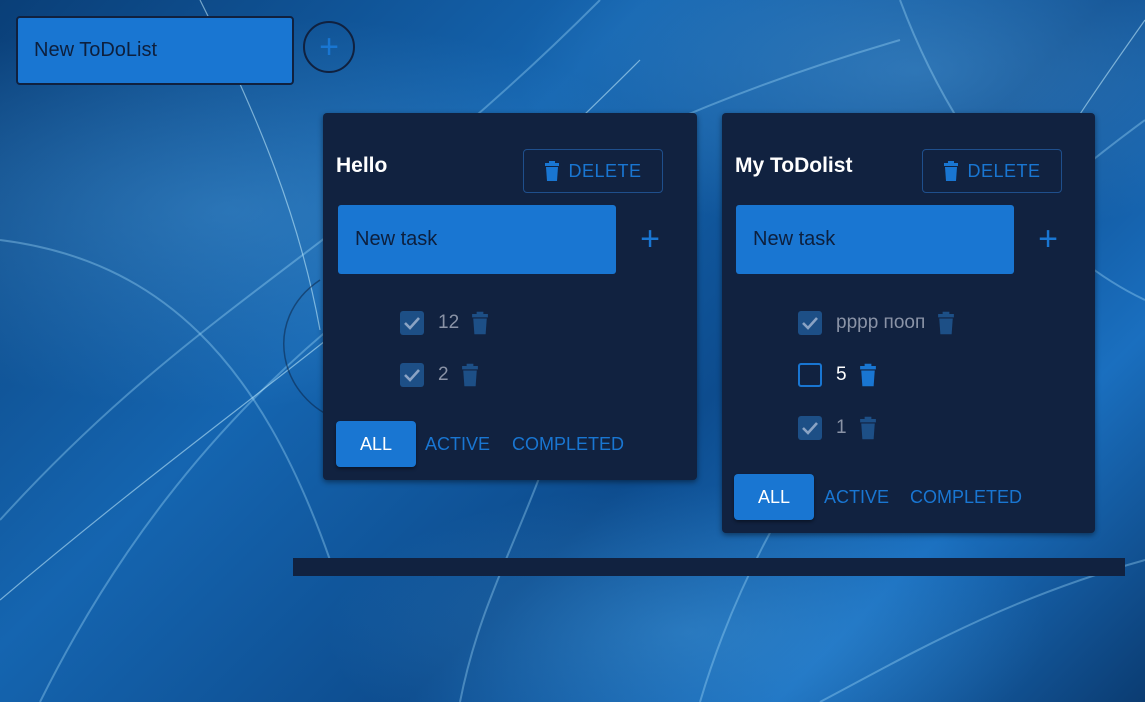 This screenshot has height=702, width=1145. I want to click on task-item: рррр пооп, so click(876, 323).